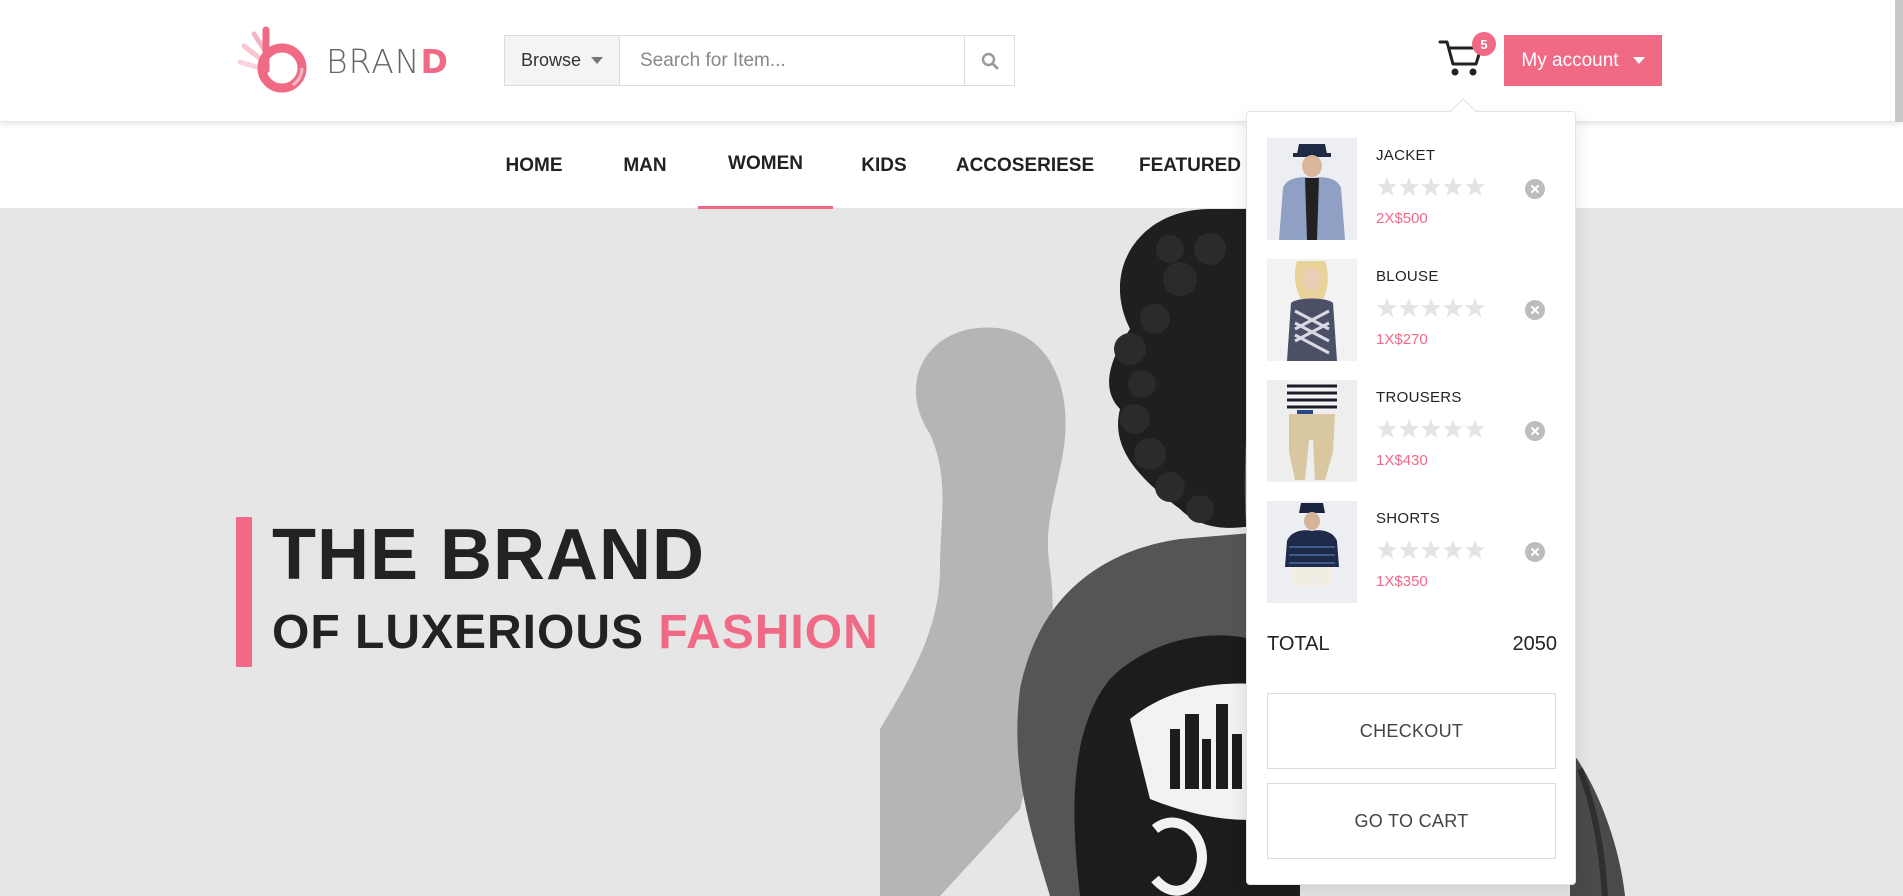 The width and height of the screenshot is (1903, 896). Describe the element at coordinates (884, 165) in the screenshot. I see `nav-item-kids: KIDS` at that location.